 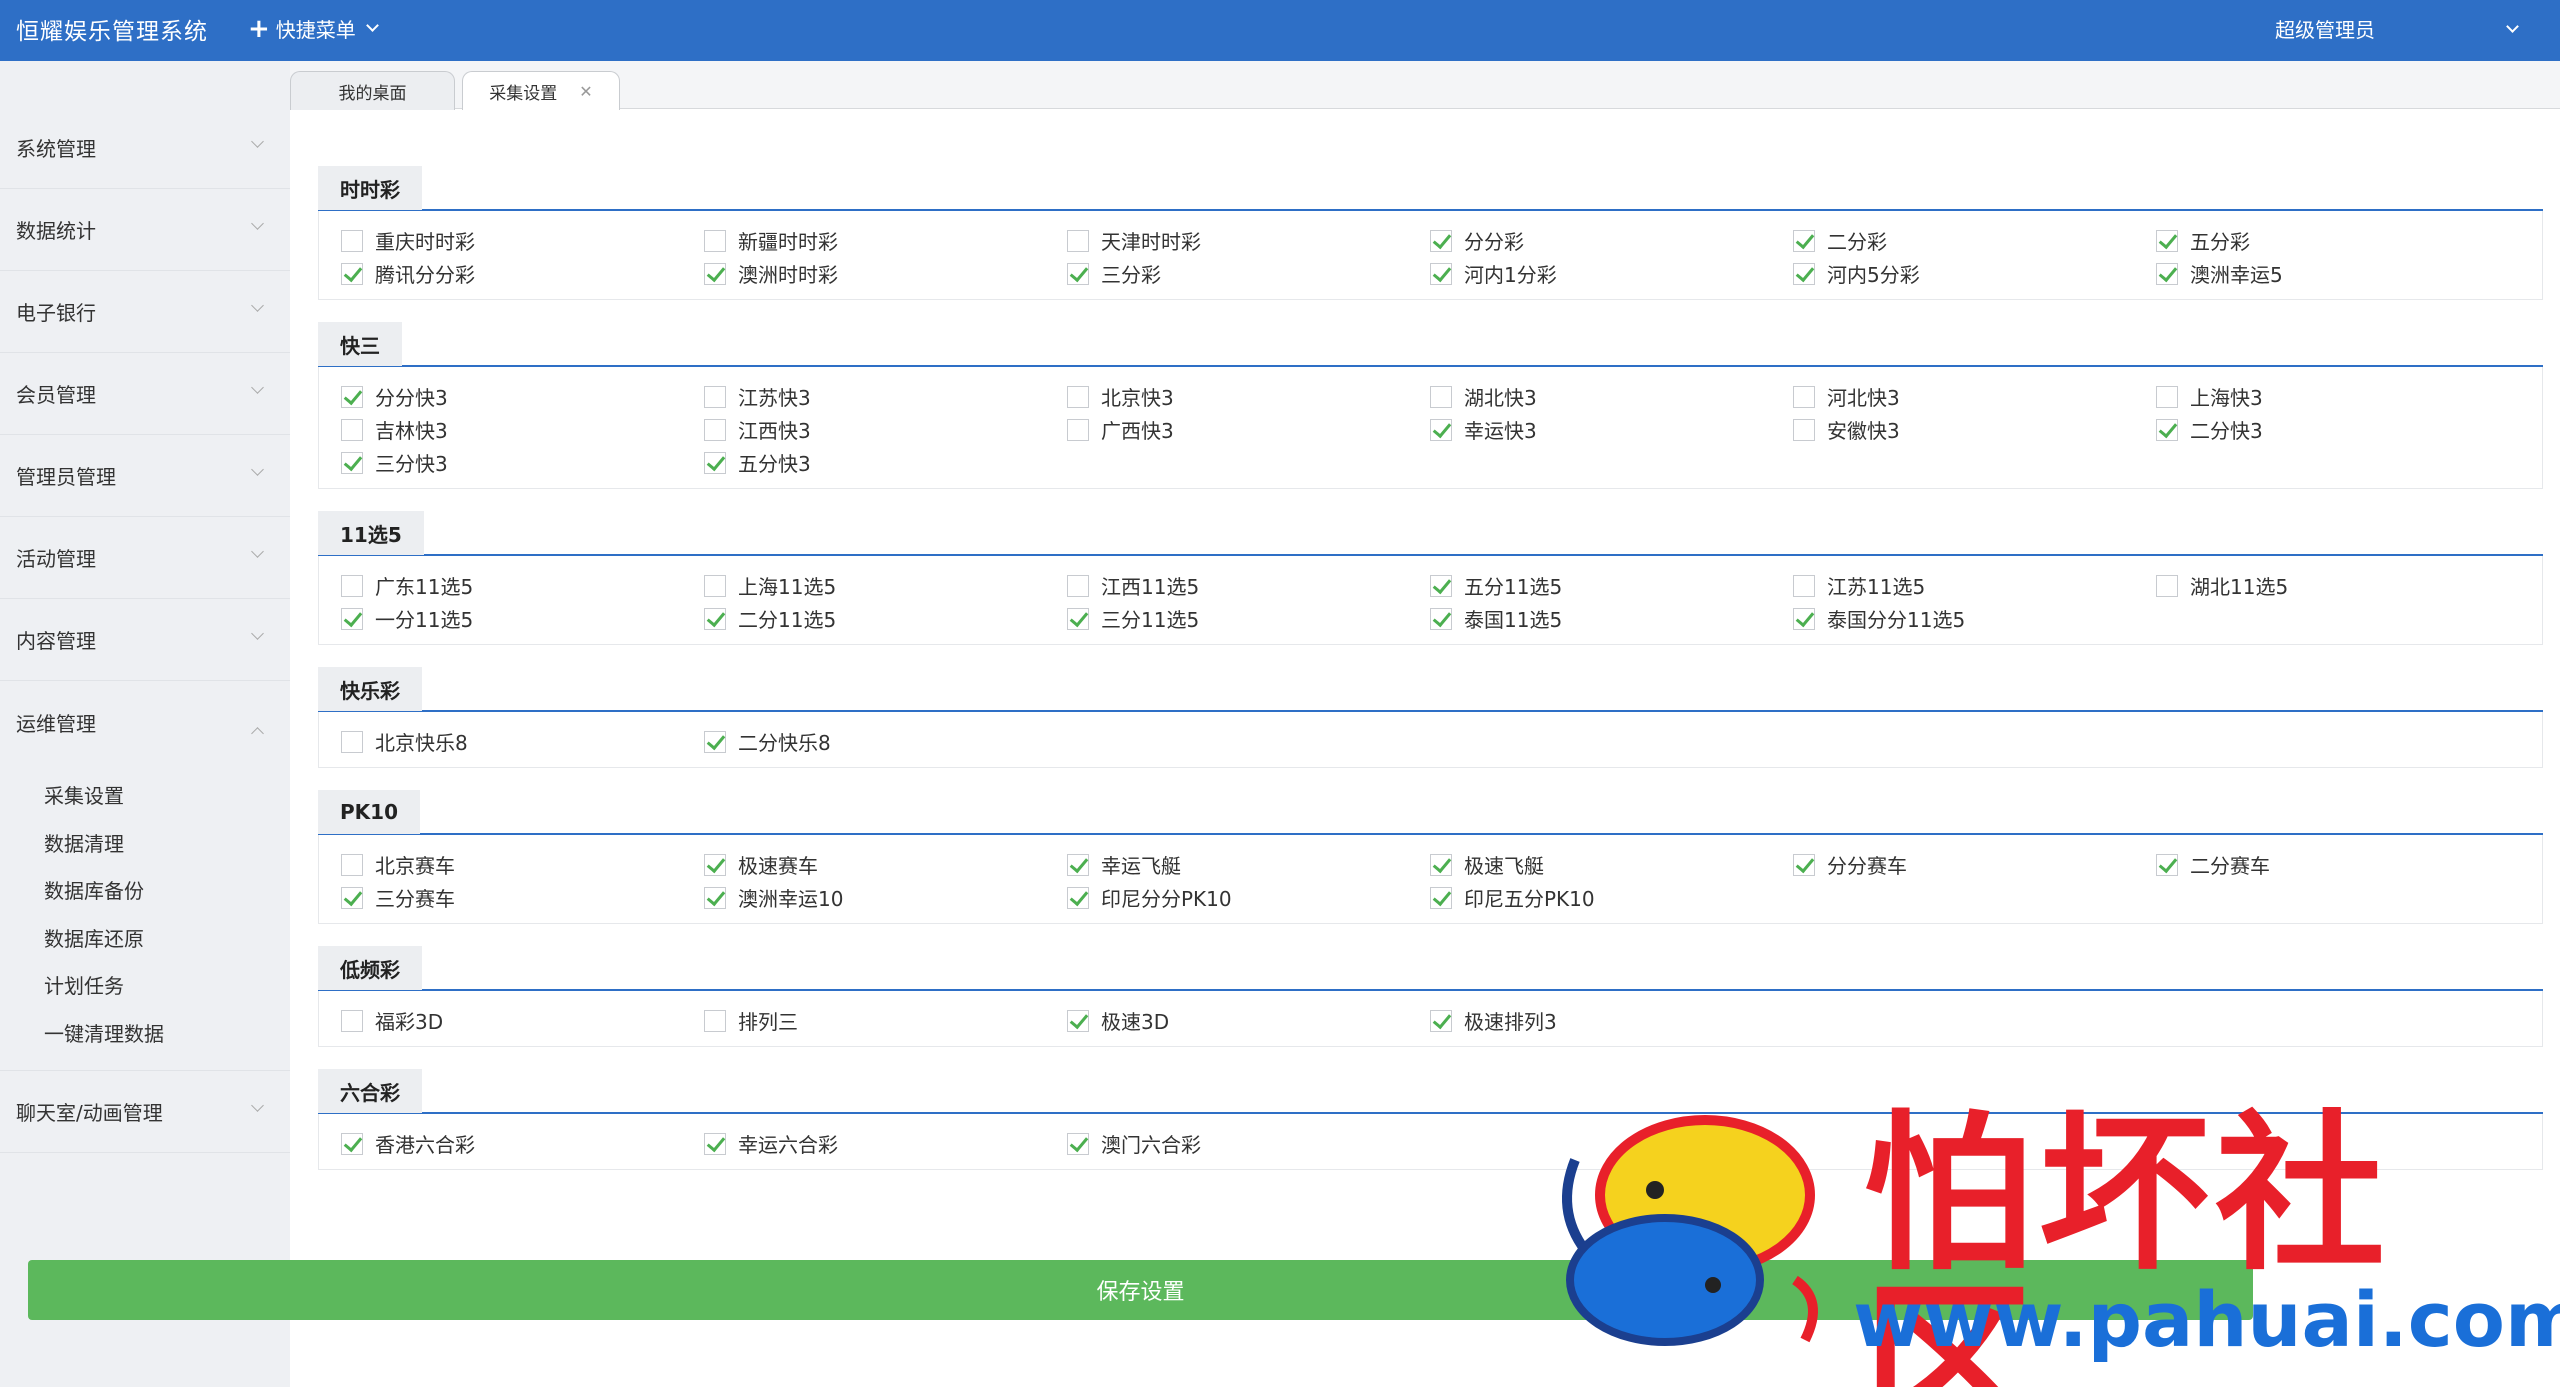 I want to click on lottery-option: 极速排列3, so click(x=1611, y=1020).